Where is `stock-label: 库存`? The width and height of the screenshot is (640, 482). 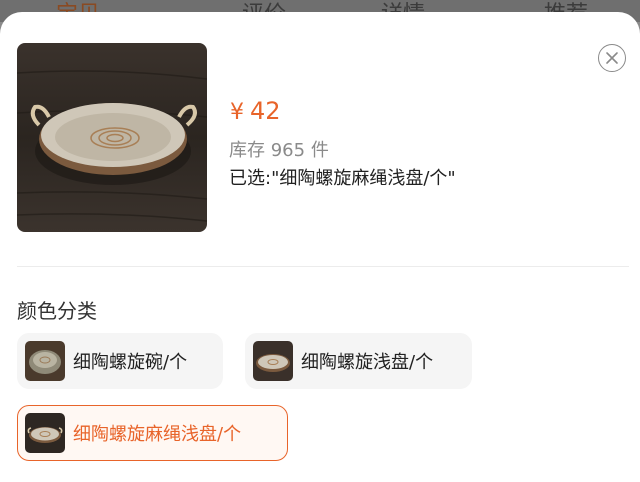 stock-label: 库存 is located at coordinates (247, 150).